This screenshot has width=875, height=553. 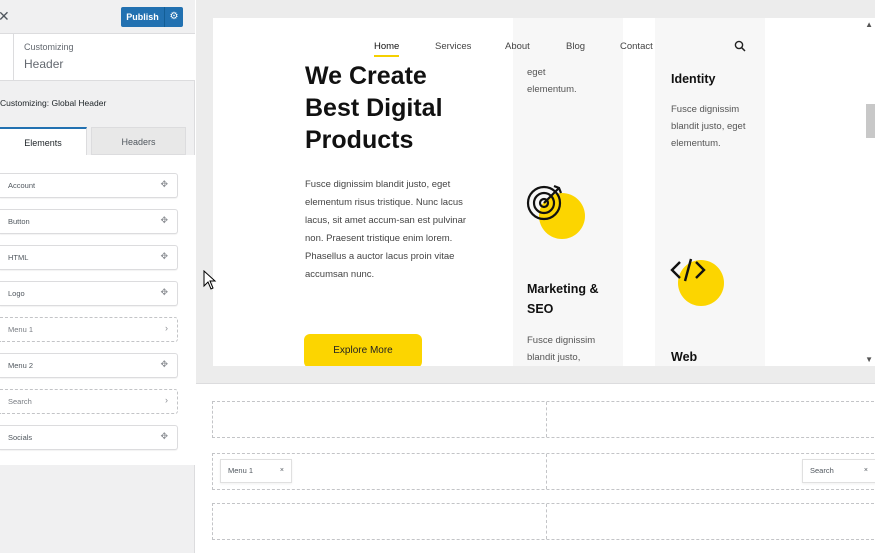 I want to click on builder-row-main: Menu 1 × Search ×, so click(x=543, y=471).